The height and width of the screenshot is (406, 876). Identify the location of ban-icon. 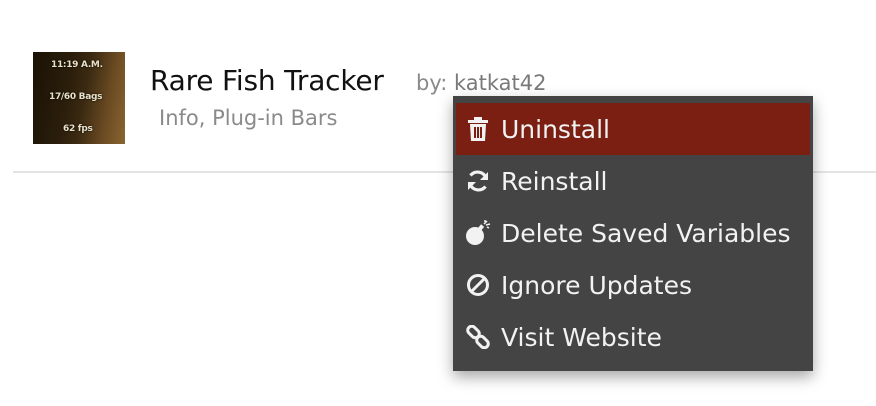
(478, 285).